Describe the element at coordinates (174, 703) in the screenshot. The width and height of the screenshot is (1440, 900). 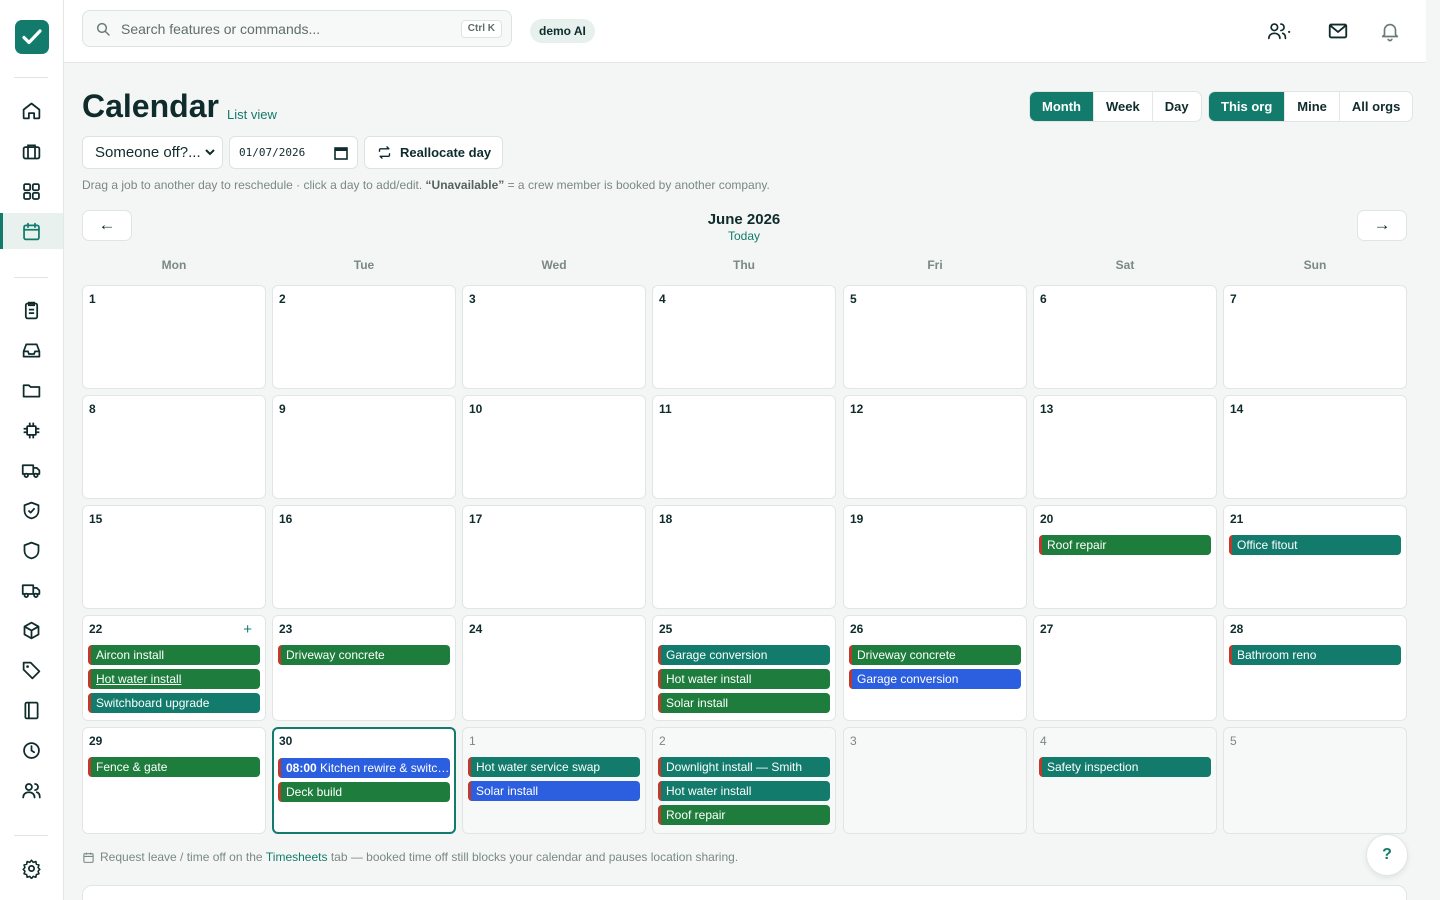
I see `calendar-event: Switchboard upgrade` at that location.